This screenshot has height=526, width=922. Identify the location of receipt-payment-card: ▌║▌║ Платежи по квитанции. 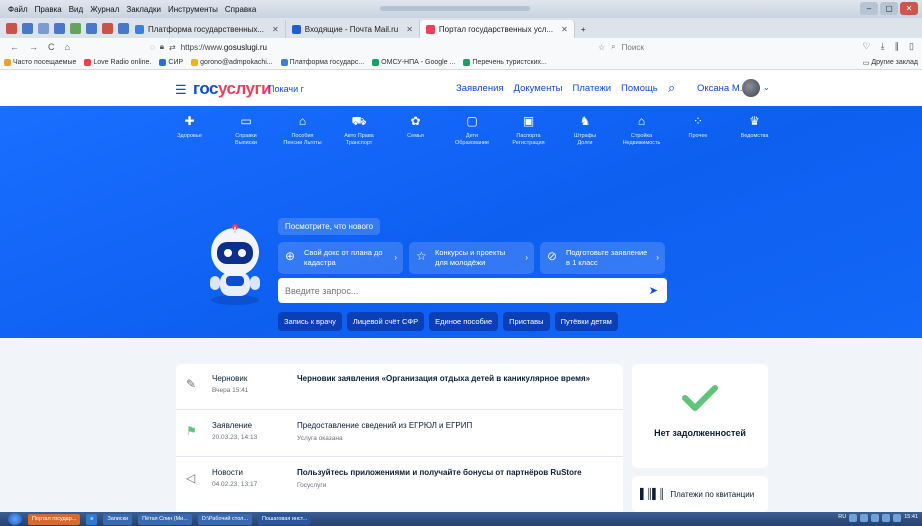
(700, 494).